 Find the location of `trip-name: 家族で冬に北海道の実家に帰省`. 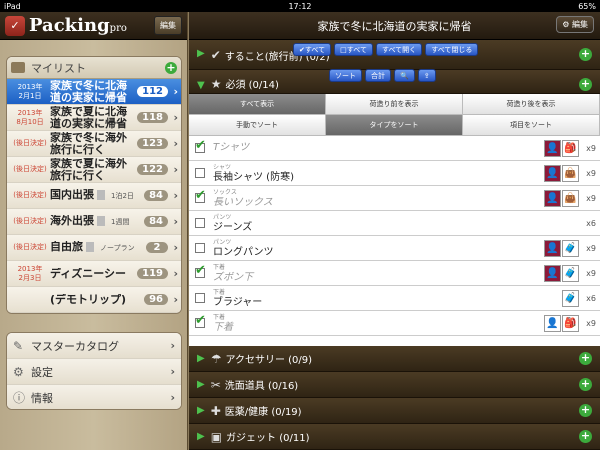

trip-name: 家族で冬に北海道の実家に帰省 is located at coordinates (93, 92).